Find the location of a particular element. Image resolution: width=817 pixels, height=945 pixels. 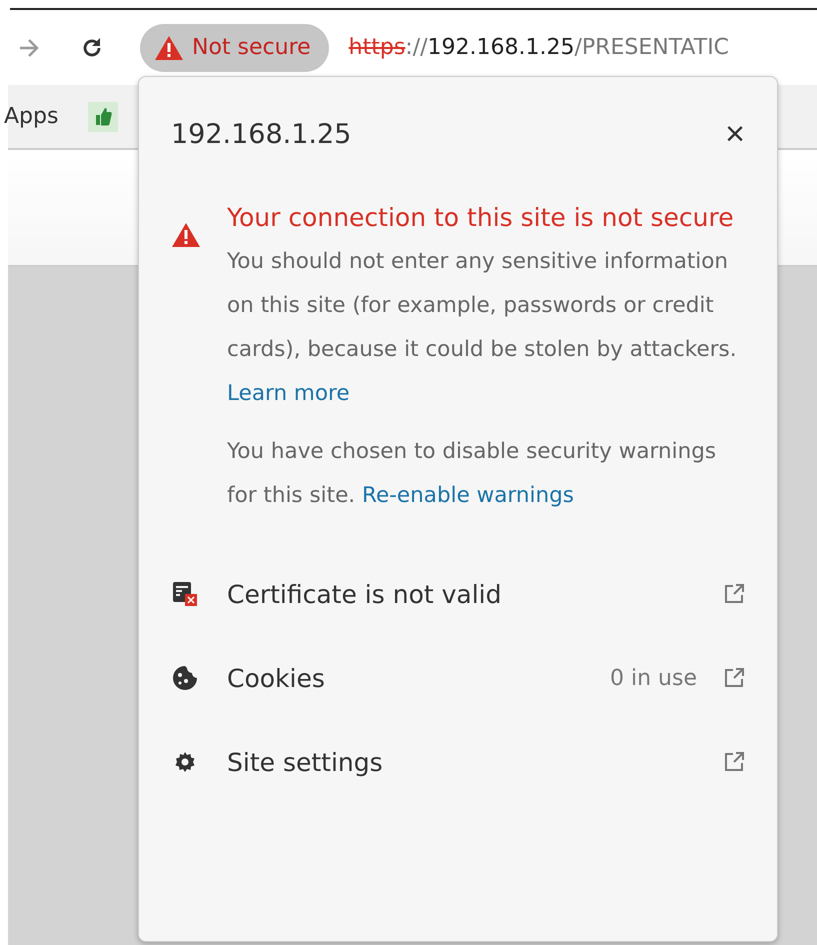

popup-title: 192.168.1.25 is located at coordinates (261, 134).